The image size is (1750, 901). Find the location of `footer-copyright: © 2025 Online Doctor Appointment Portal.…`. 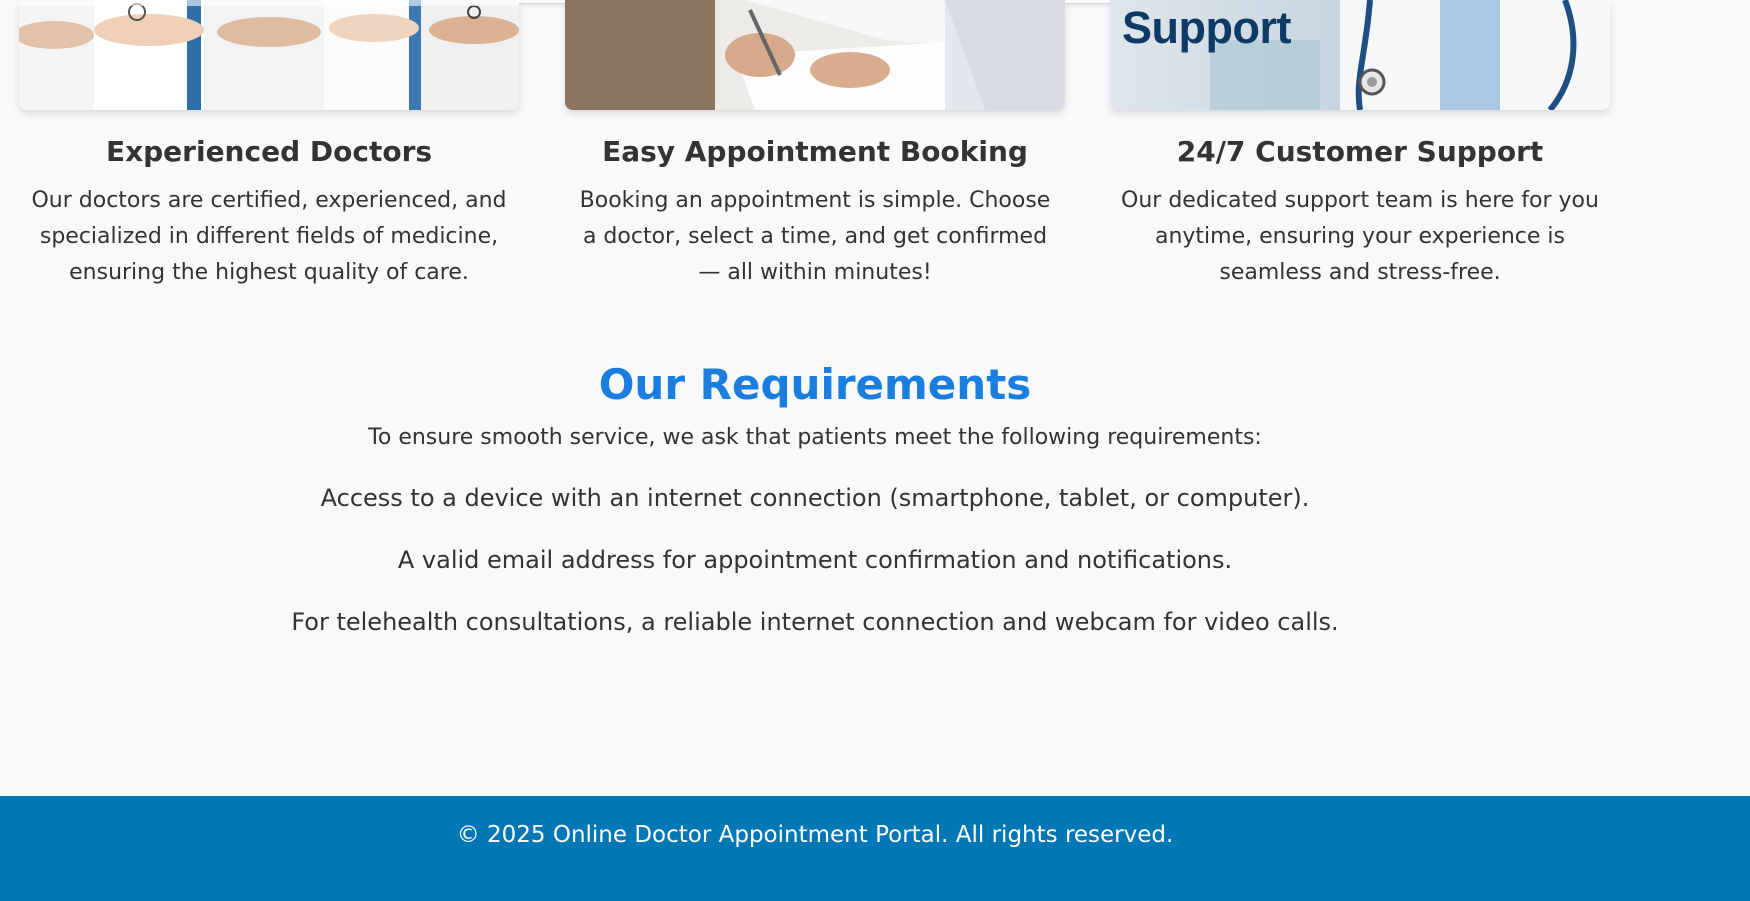

footer-copyright: © 2025 Online Doctor Appointment Portal.… is located at coordinates (815, 835).